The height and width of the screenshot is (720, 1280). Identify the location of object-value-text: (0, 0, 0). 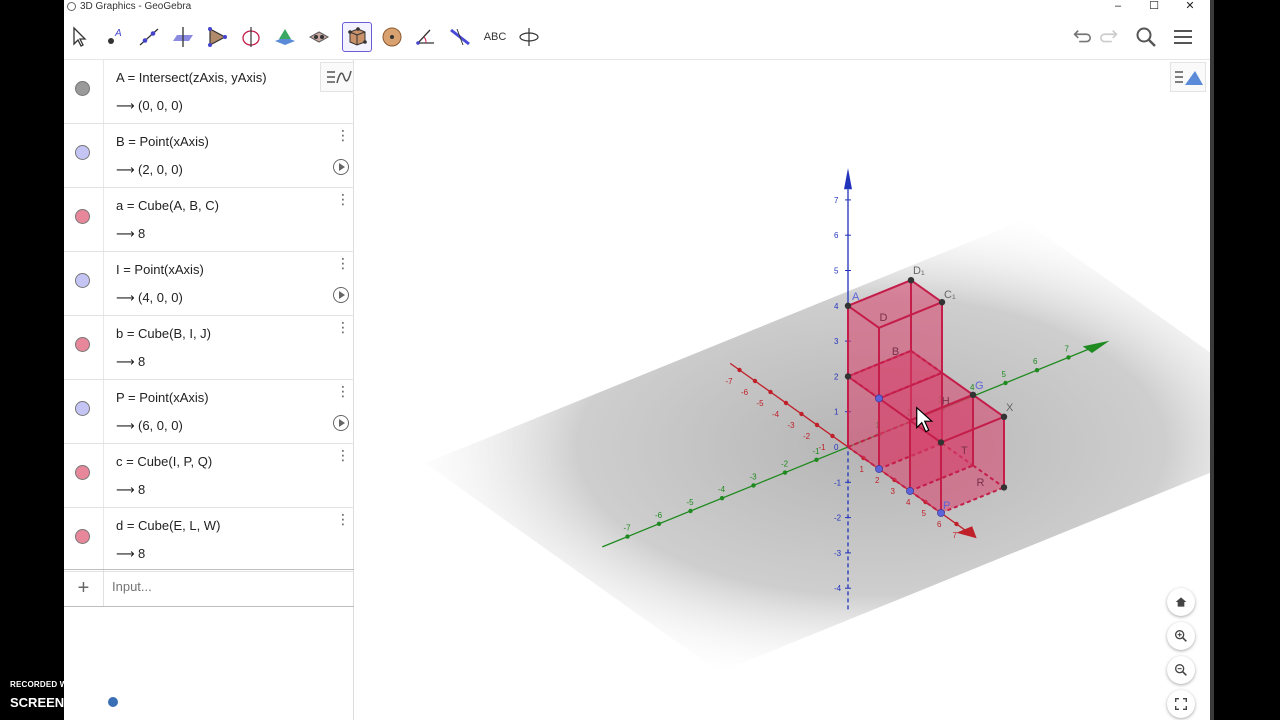
(160, 105).